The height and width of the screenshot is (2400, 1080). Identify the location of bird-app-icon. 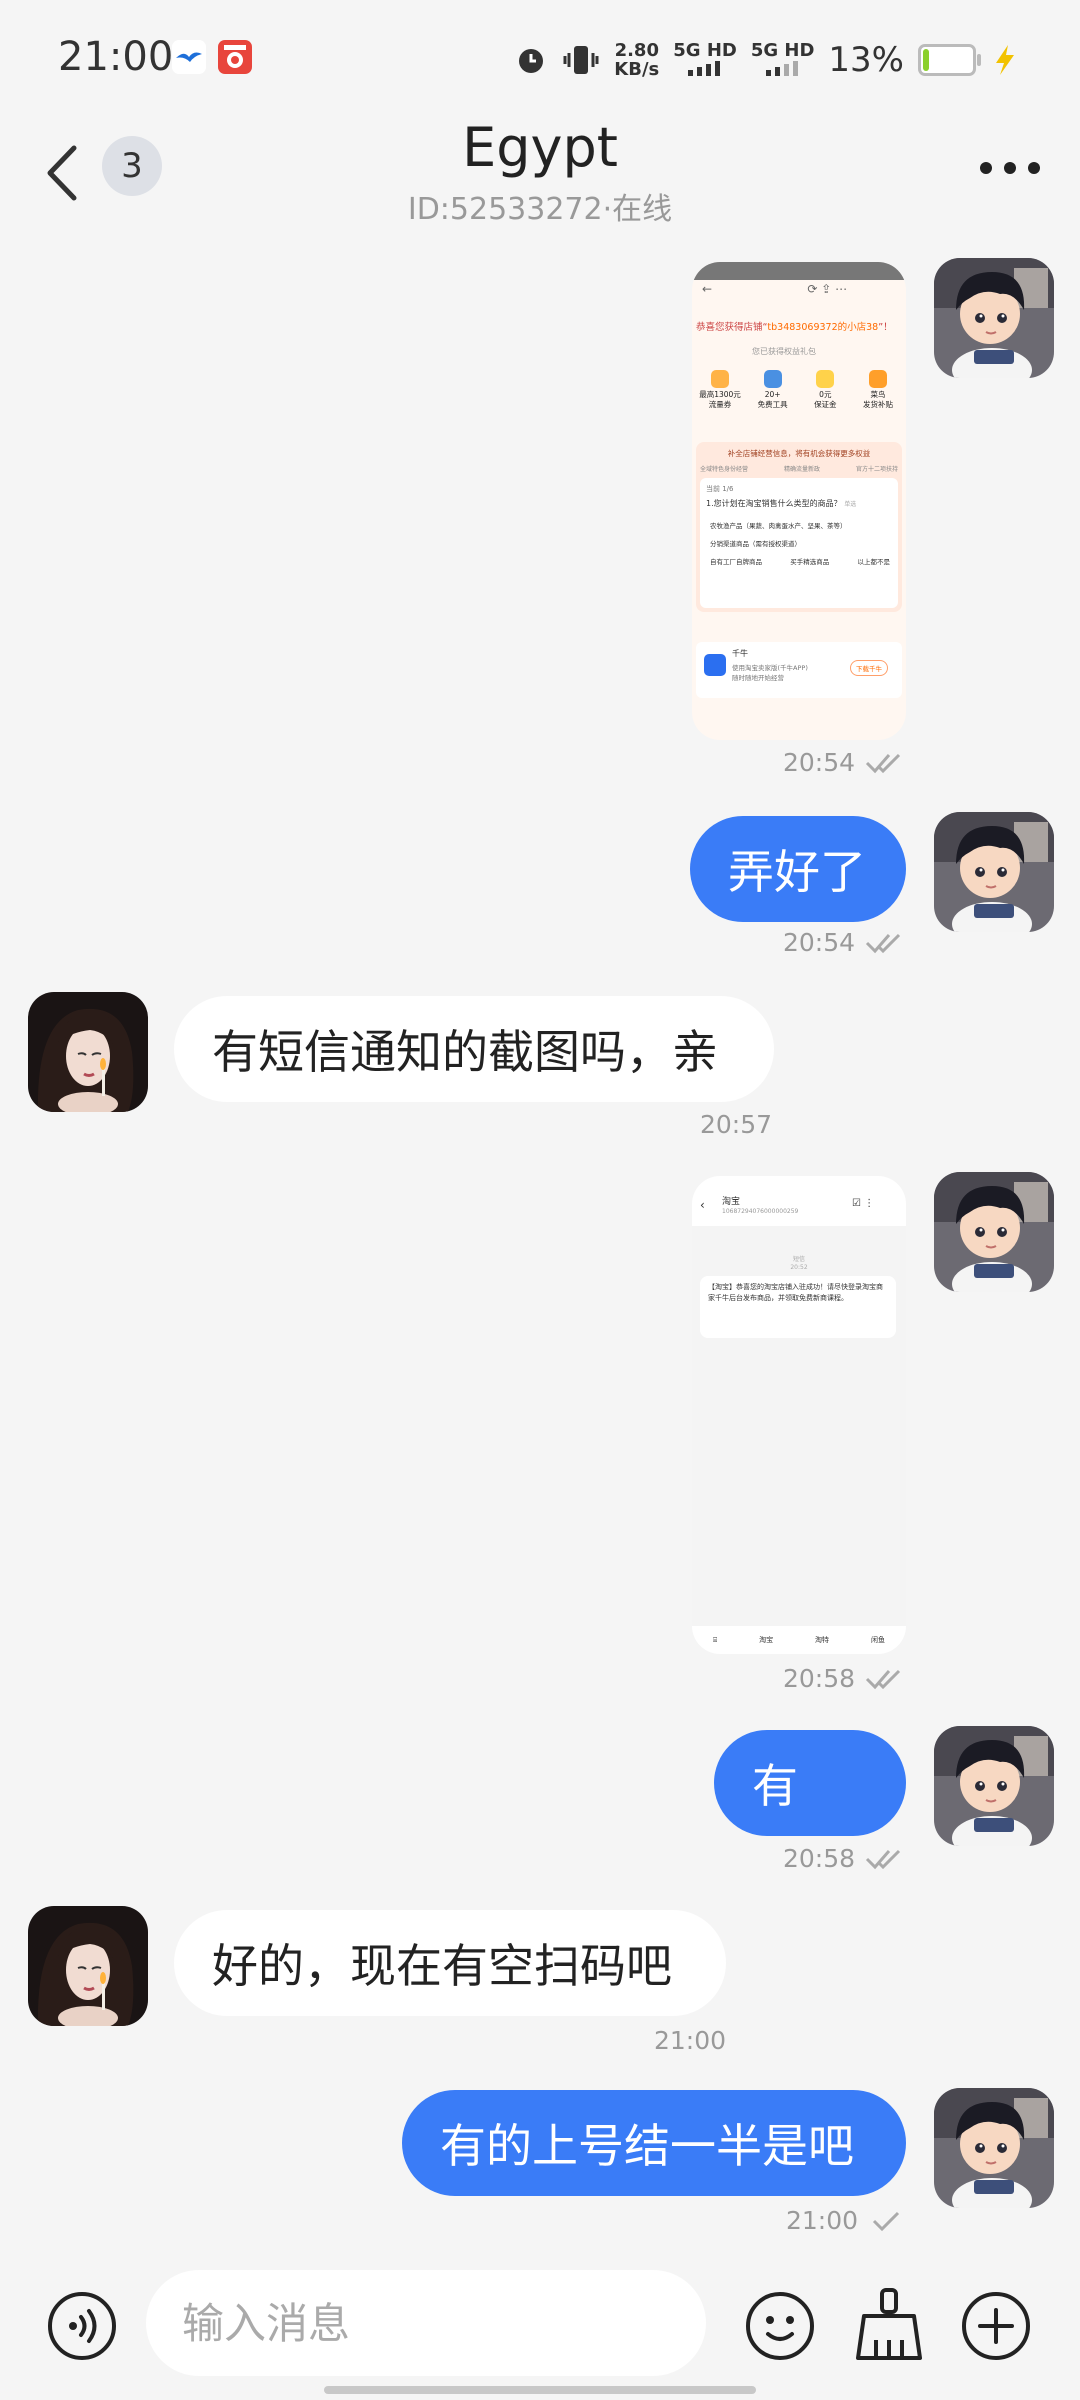
(189, 57).